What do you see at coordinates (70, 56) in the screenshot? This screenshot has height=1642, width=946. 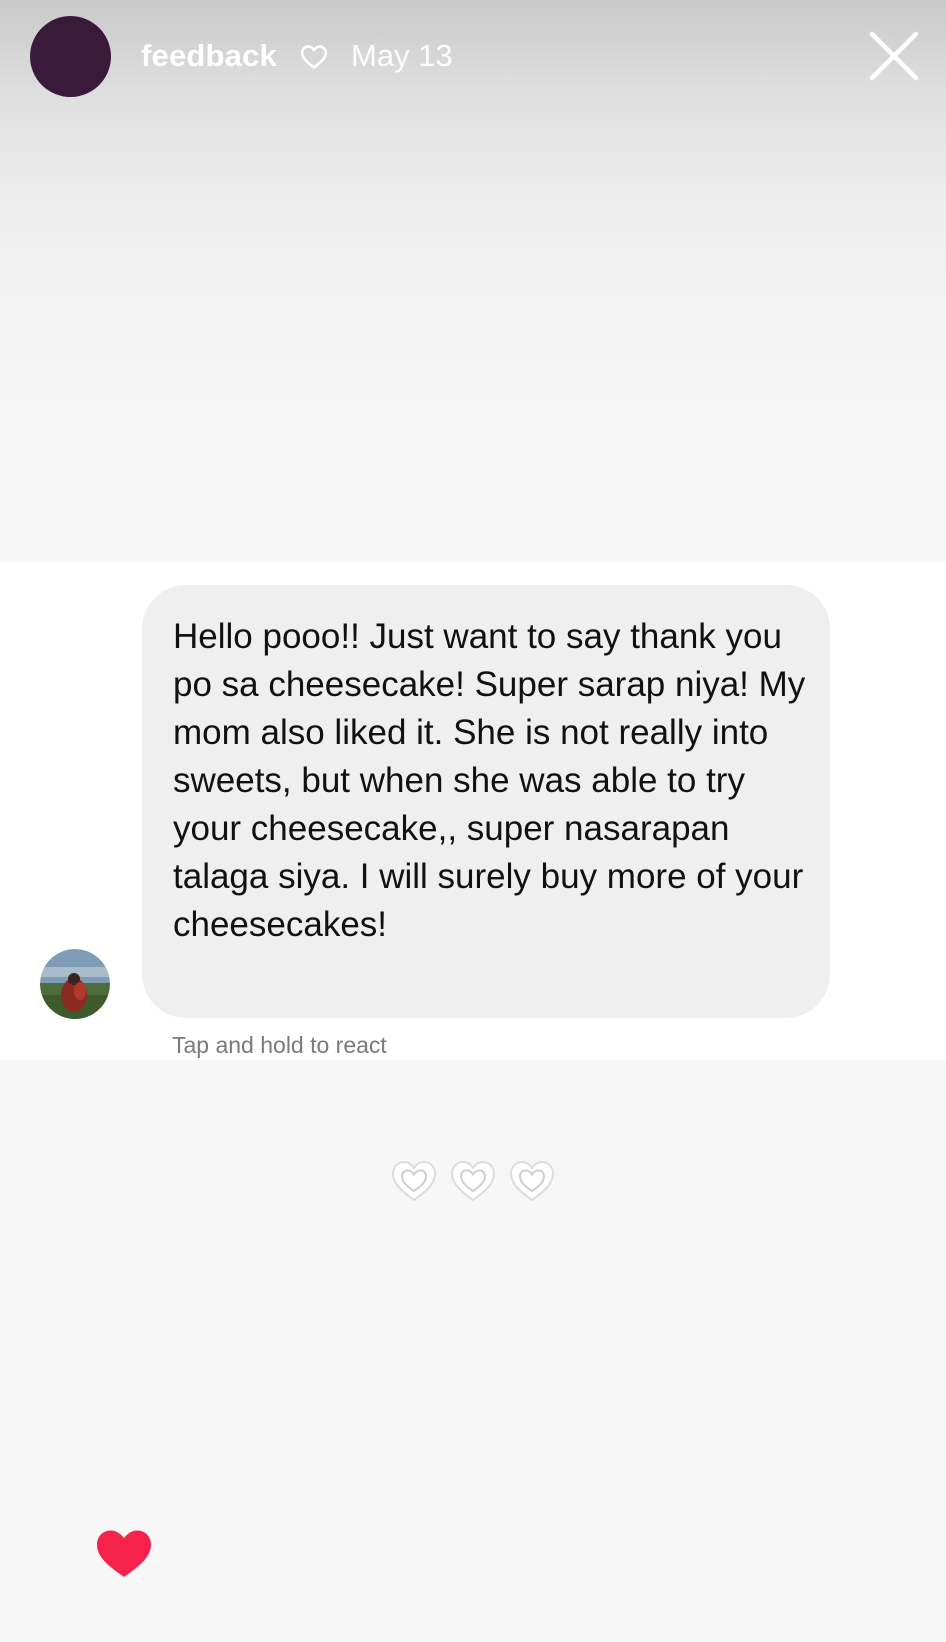 I see `story-avatar` at bounding box center [70, 56].